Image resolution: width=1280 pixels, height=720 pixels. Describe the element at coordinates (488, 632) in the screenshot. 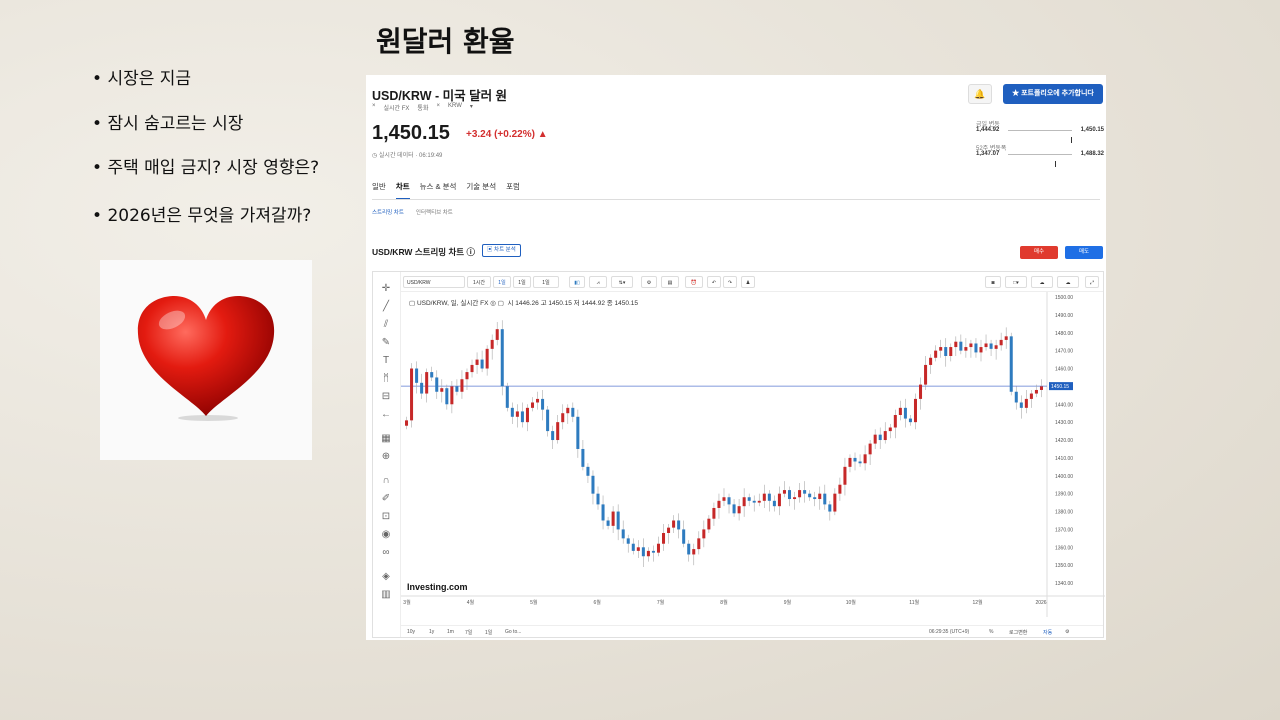

I see `range-1d: 1일` at that location.